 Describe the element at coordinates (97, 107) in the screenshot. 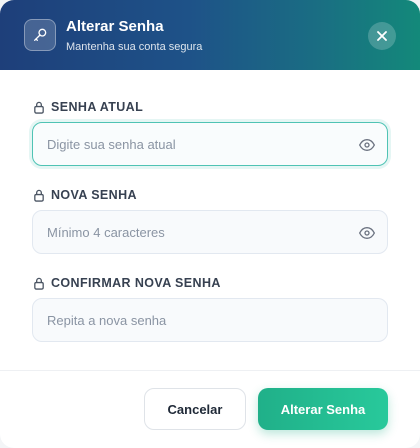

I see `current-password-label-text: SENHA ATUAL` at that location.